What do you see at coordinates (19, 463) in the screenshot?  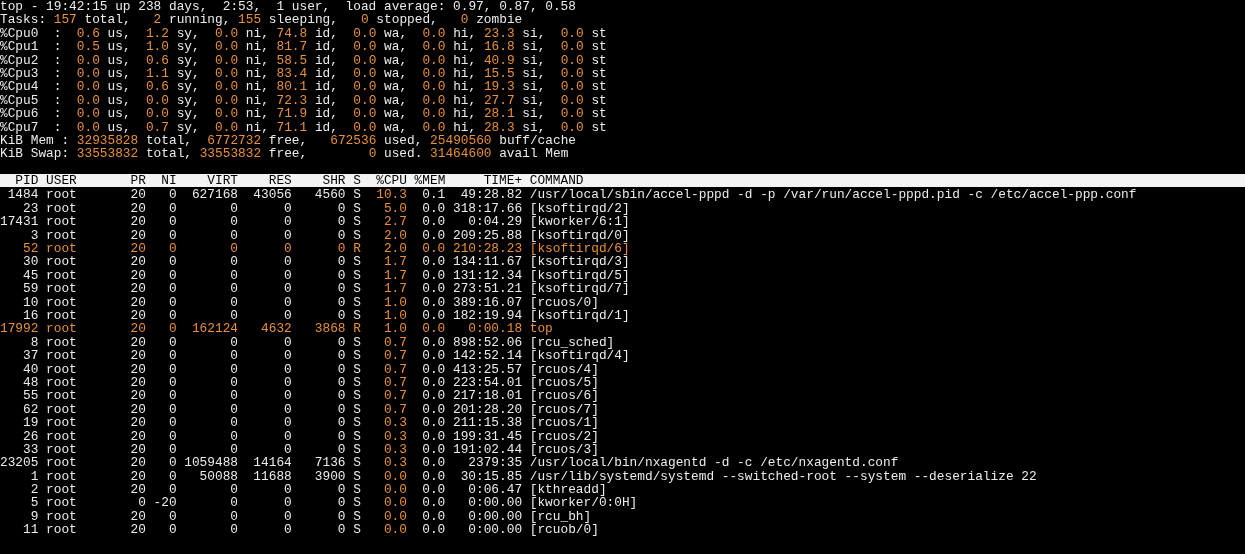 I see `table-cell: 23205` at bounding box center [19, 463].